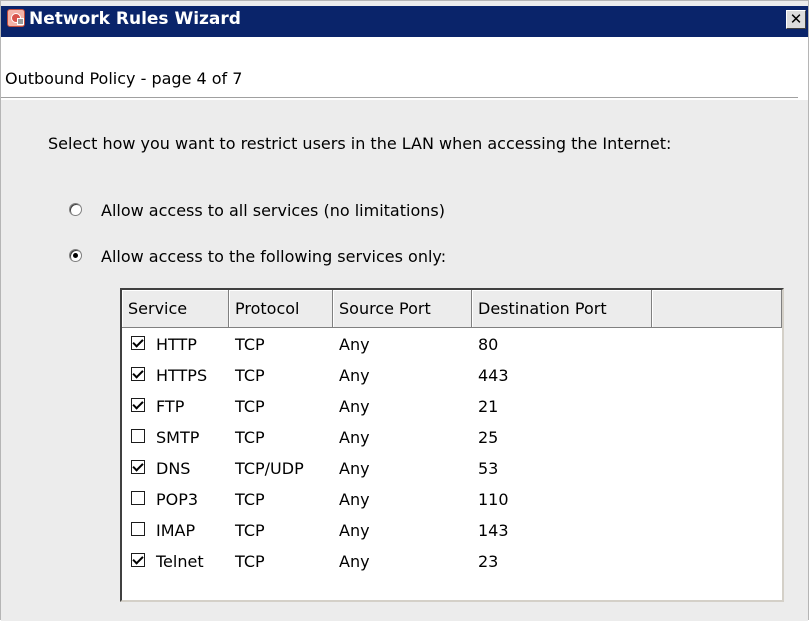 The image size is (809, 621). I want to click on destination-port-cell: 80, so click(488, 344).